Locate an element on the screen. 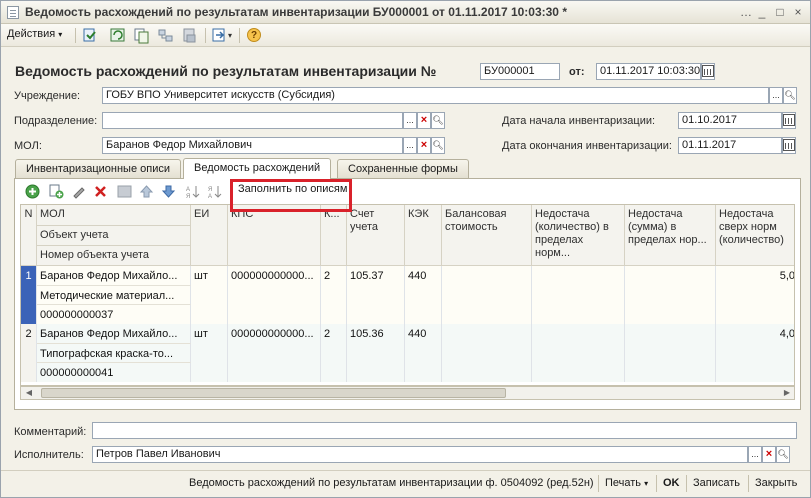 Image resolution: width=811 pixels, height=498 pixels. calendar-icon is located at coordinates (789, 120).